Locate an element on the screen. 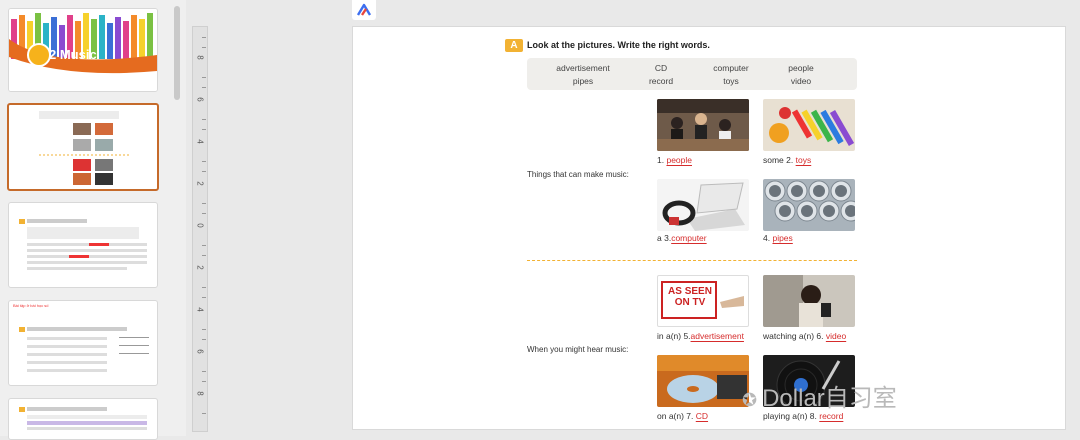  item-7-caption: on a(n) 7. CD is located at coordinates (683, 416).